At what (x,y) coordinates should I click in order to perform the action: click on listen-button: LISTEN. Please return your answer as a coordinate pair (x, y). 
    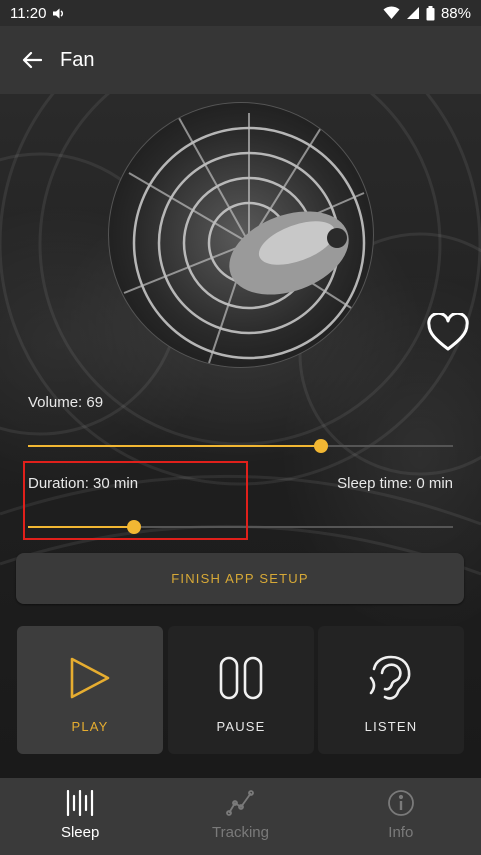
    Looking at the image, I should click on (391, 690).